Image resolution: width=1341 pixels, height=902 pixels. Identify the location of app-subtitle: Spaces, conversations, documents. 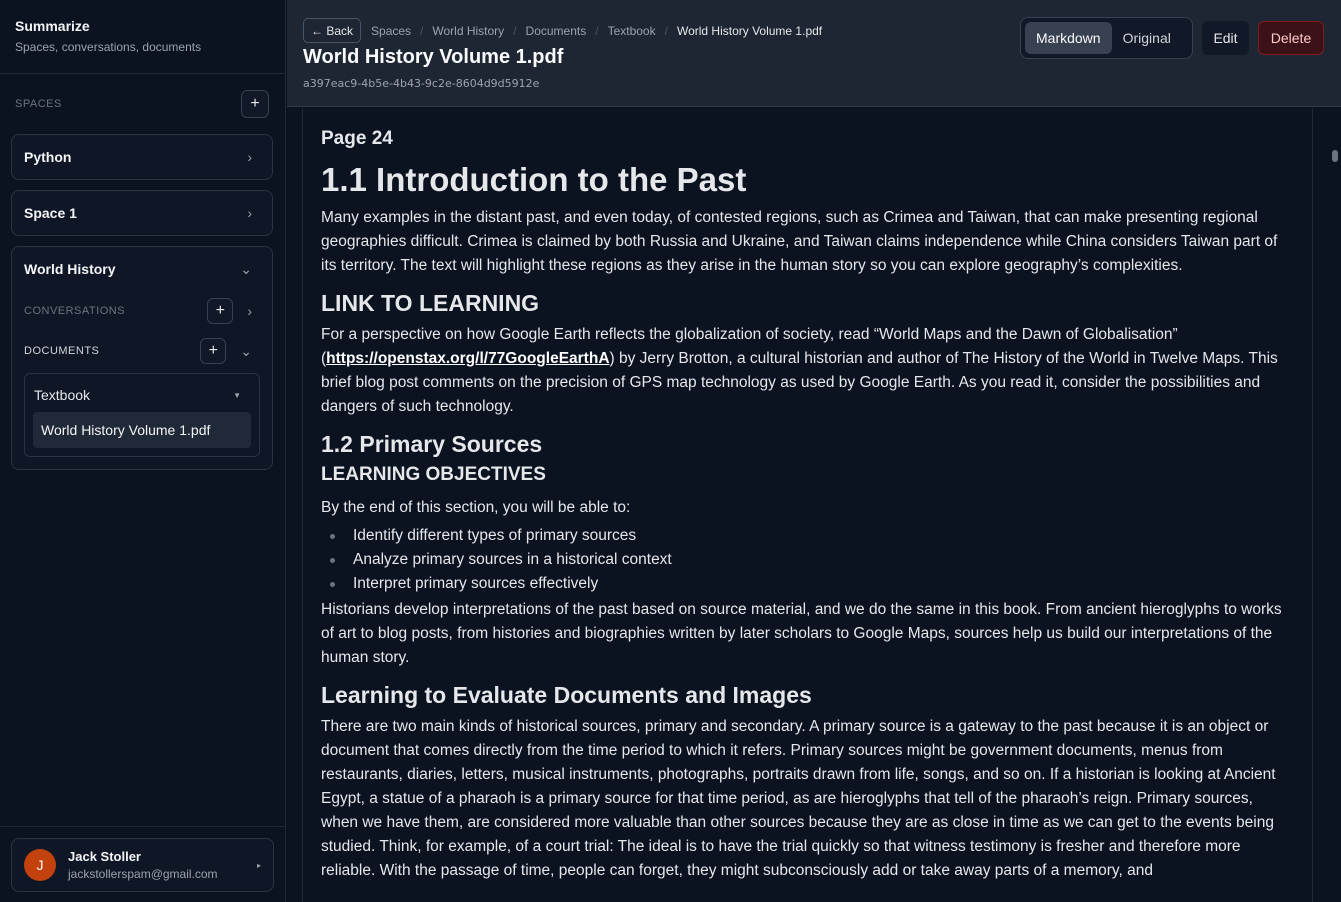
(108, 47).